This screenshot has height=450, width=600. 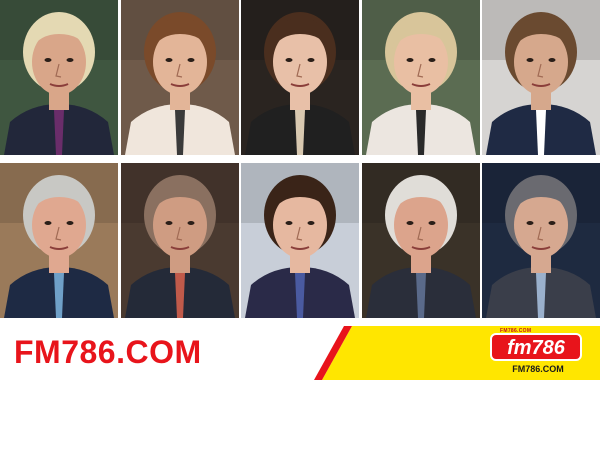 I want to click on site-name-text: FM786.COM, so click(x=108, y=352).